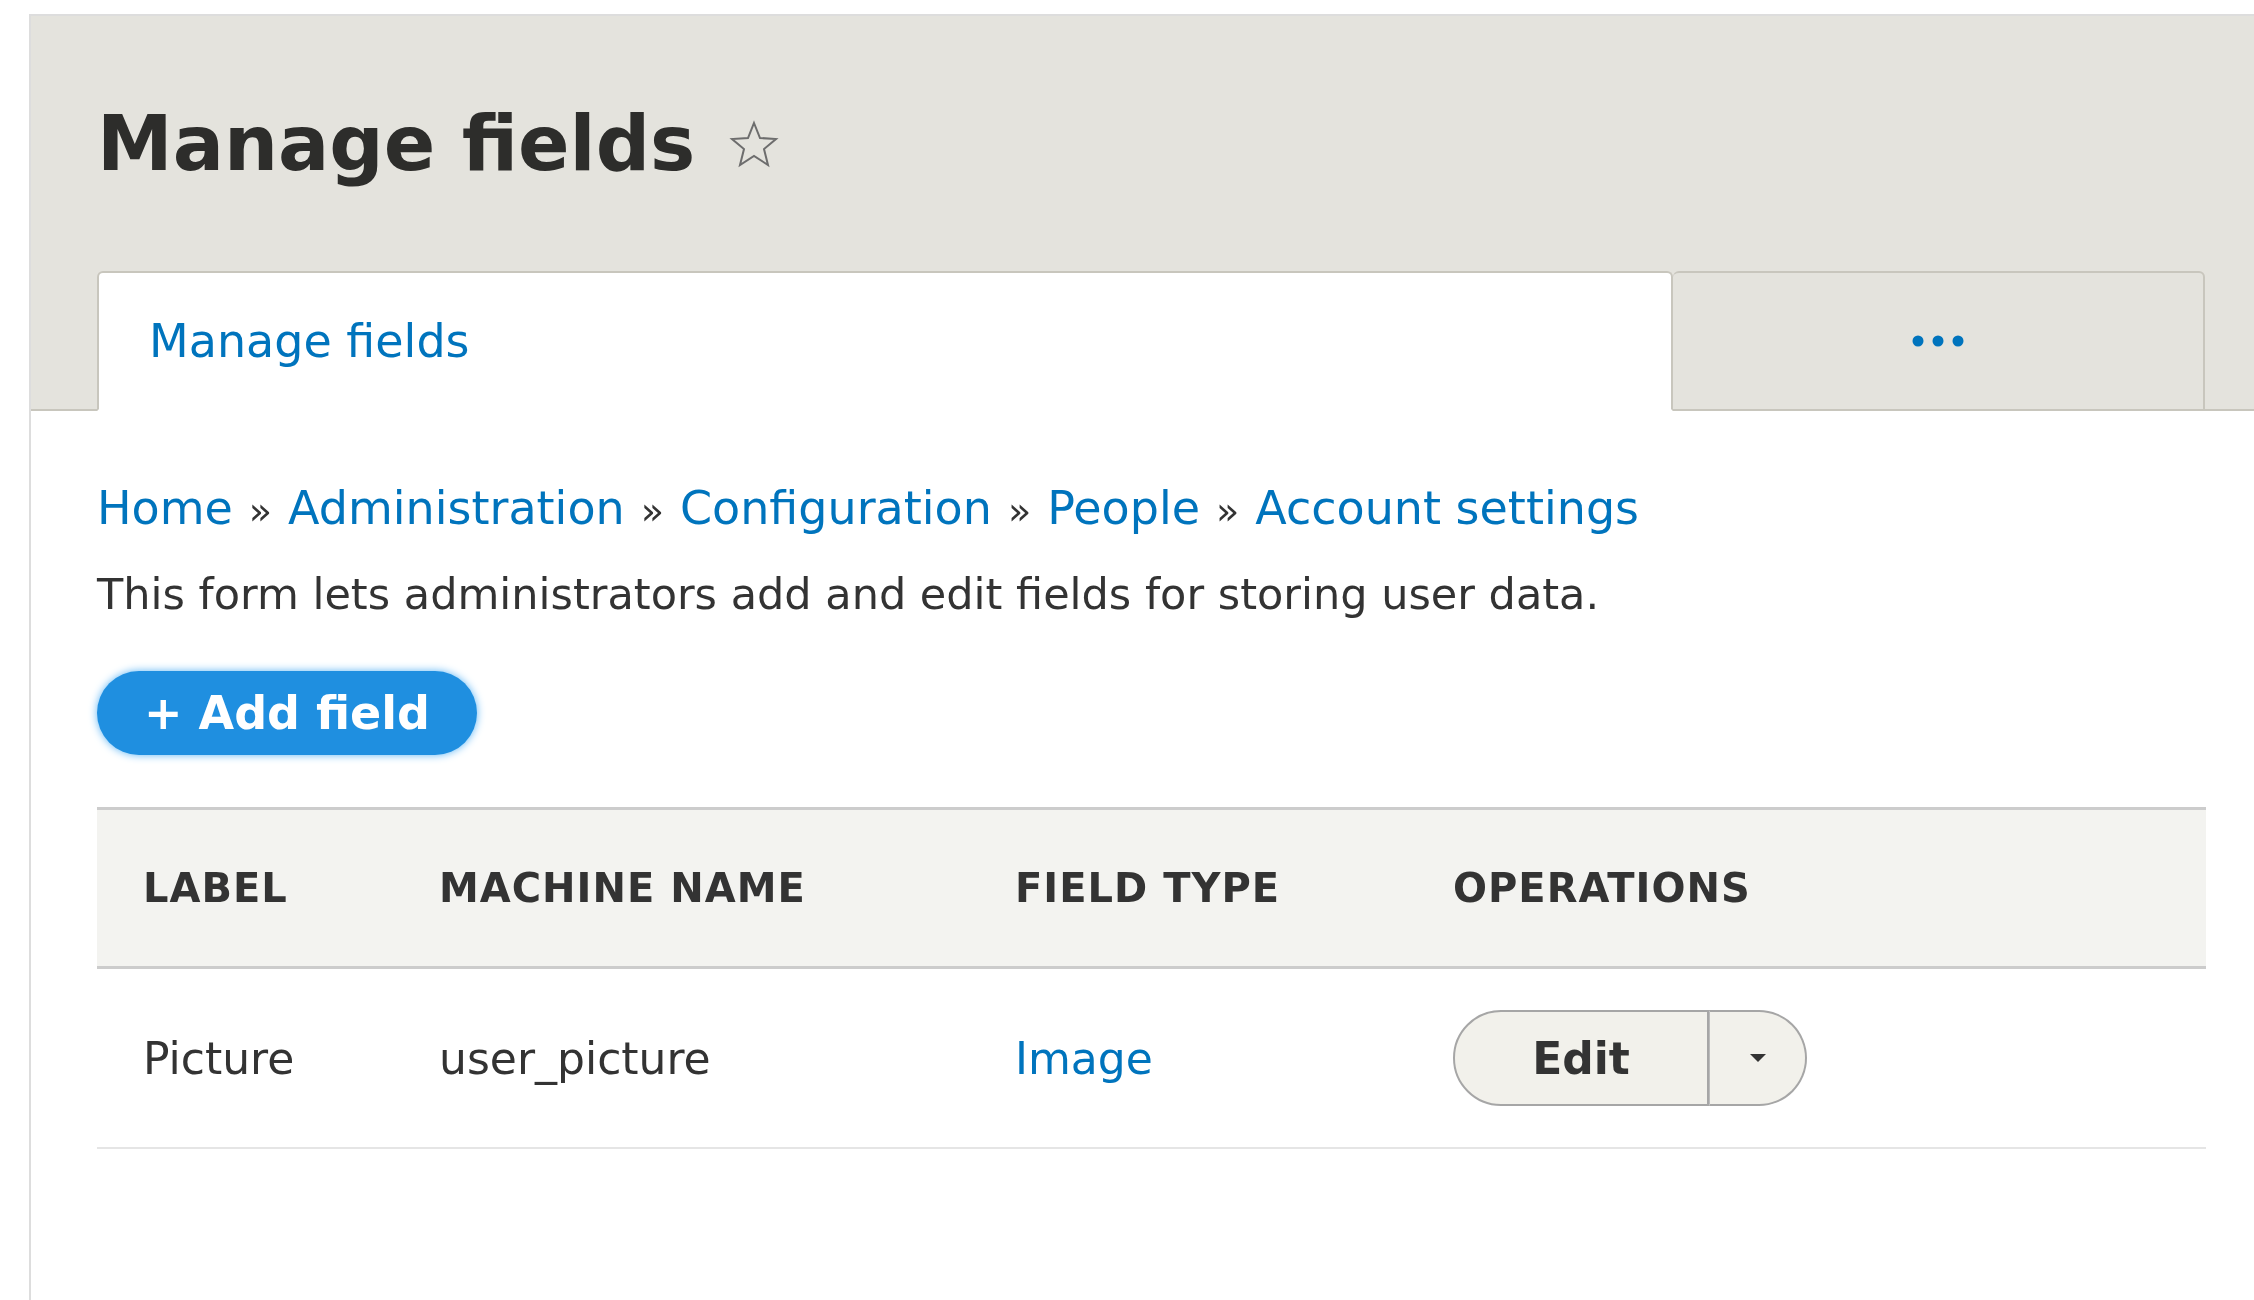 This screenshot has height=1300, width=2254. I want to click on breadcrumb-link: Configuration, so click(835, 508).